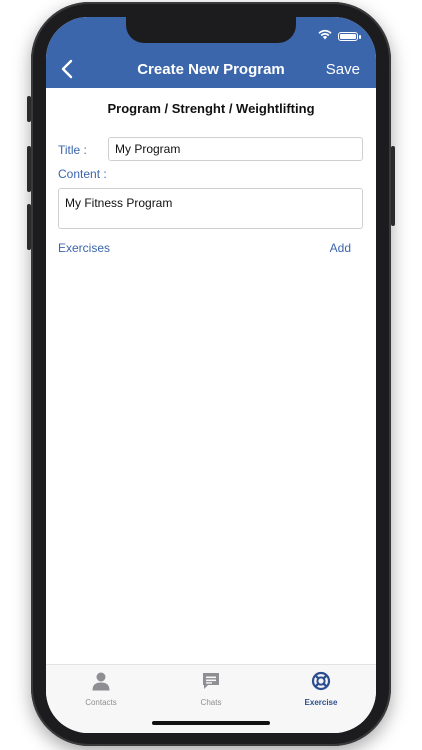 This screenshot has width=422, height=750. I want to click on save-button: Save, so click(343, 69).